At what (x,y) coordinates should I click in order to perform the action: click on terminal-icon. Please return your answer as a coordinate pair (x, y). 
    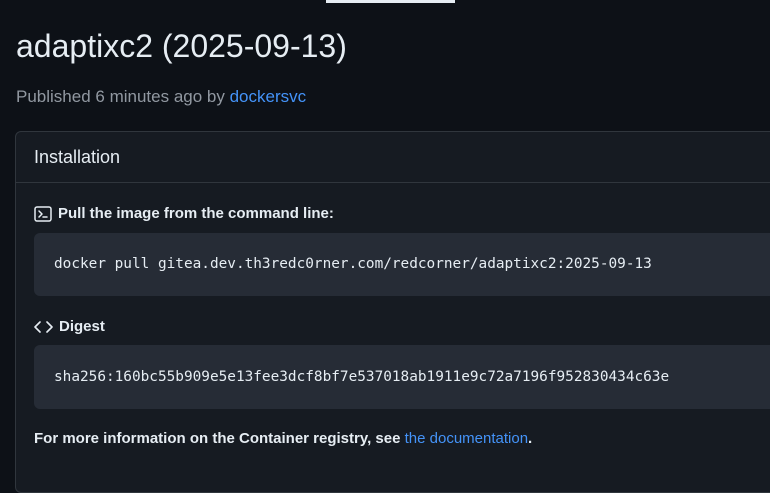
    Looking at the image, I should click on (43, 213).